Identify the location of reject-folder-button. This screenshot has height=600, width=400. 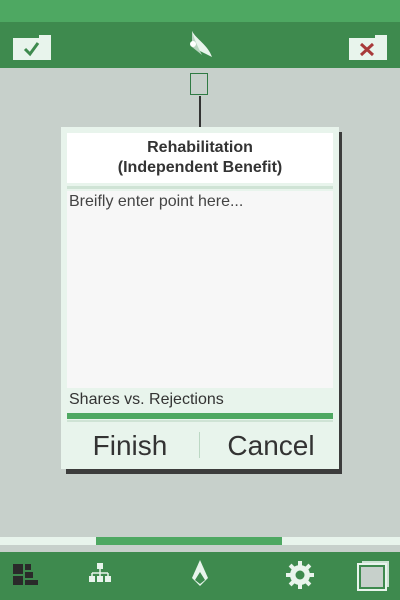
(368, 47).